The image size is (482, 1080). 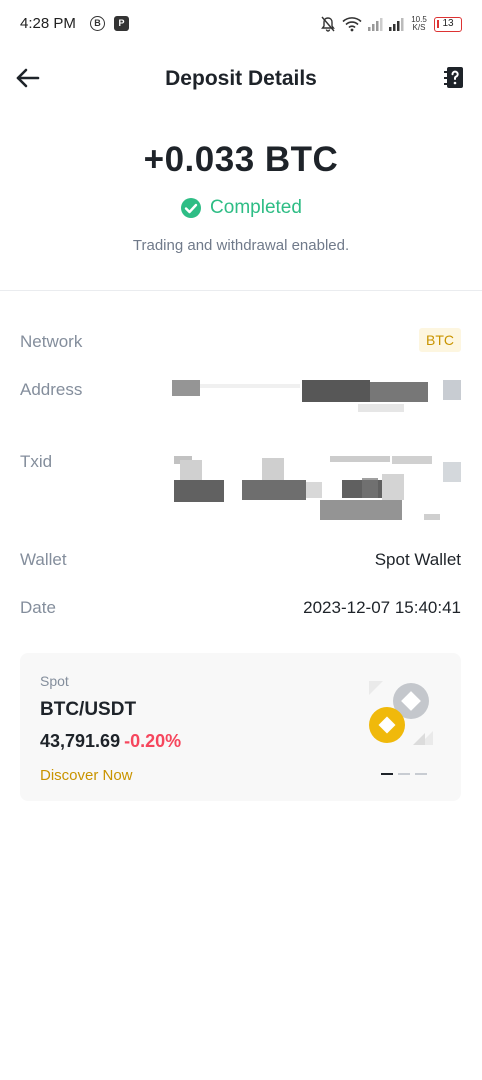 I want to click on bell-muted-icon, so click(x=328, y=24).